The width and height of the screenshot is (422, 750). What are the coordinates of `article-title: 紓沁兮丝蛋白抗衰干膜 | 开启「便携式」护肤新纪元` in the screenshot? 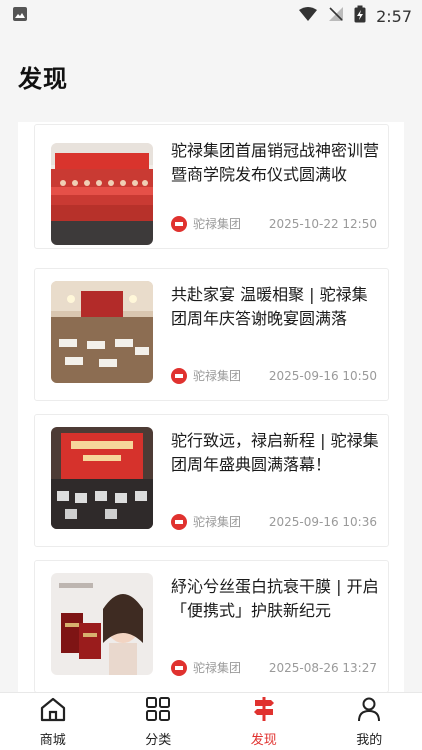 It's located at (275, 599).